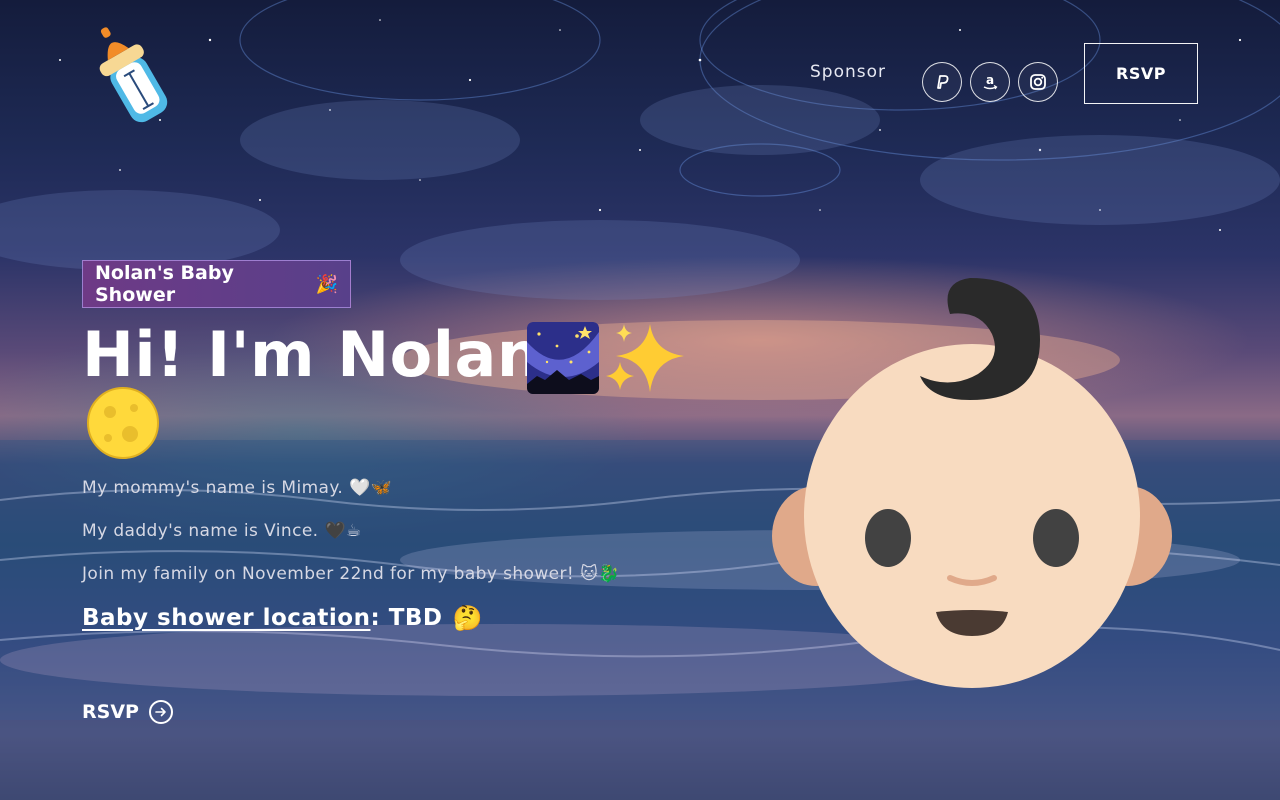 This screenshot has height=800, width=1280. Describe the element at coordinates (226, 618) in the screenshot. I see `location-link: Baby shower location` at that location.